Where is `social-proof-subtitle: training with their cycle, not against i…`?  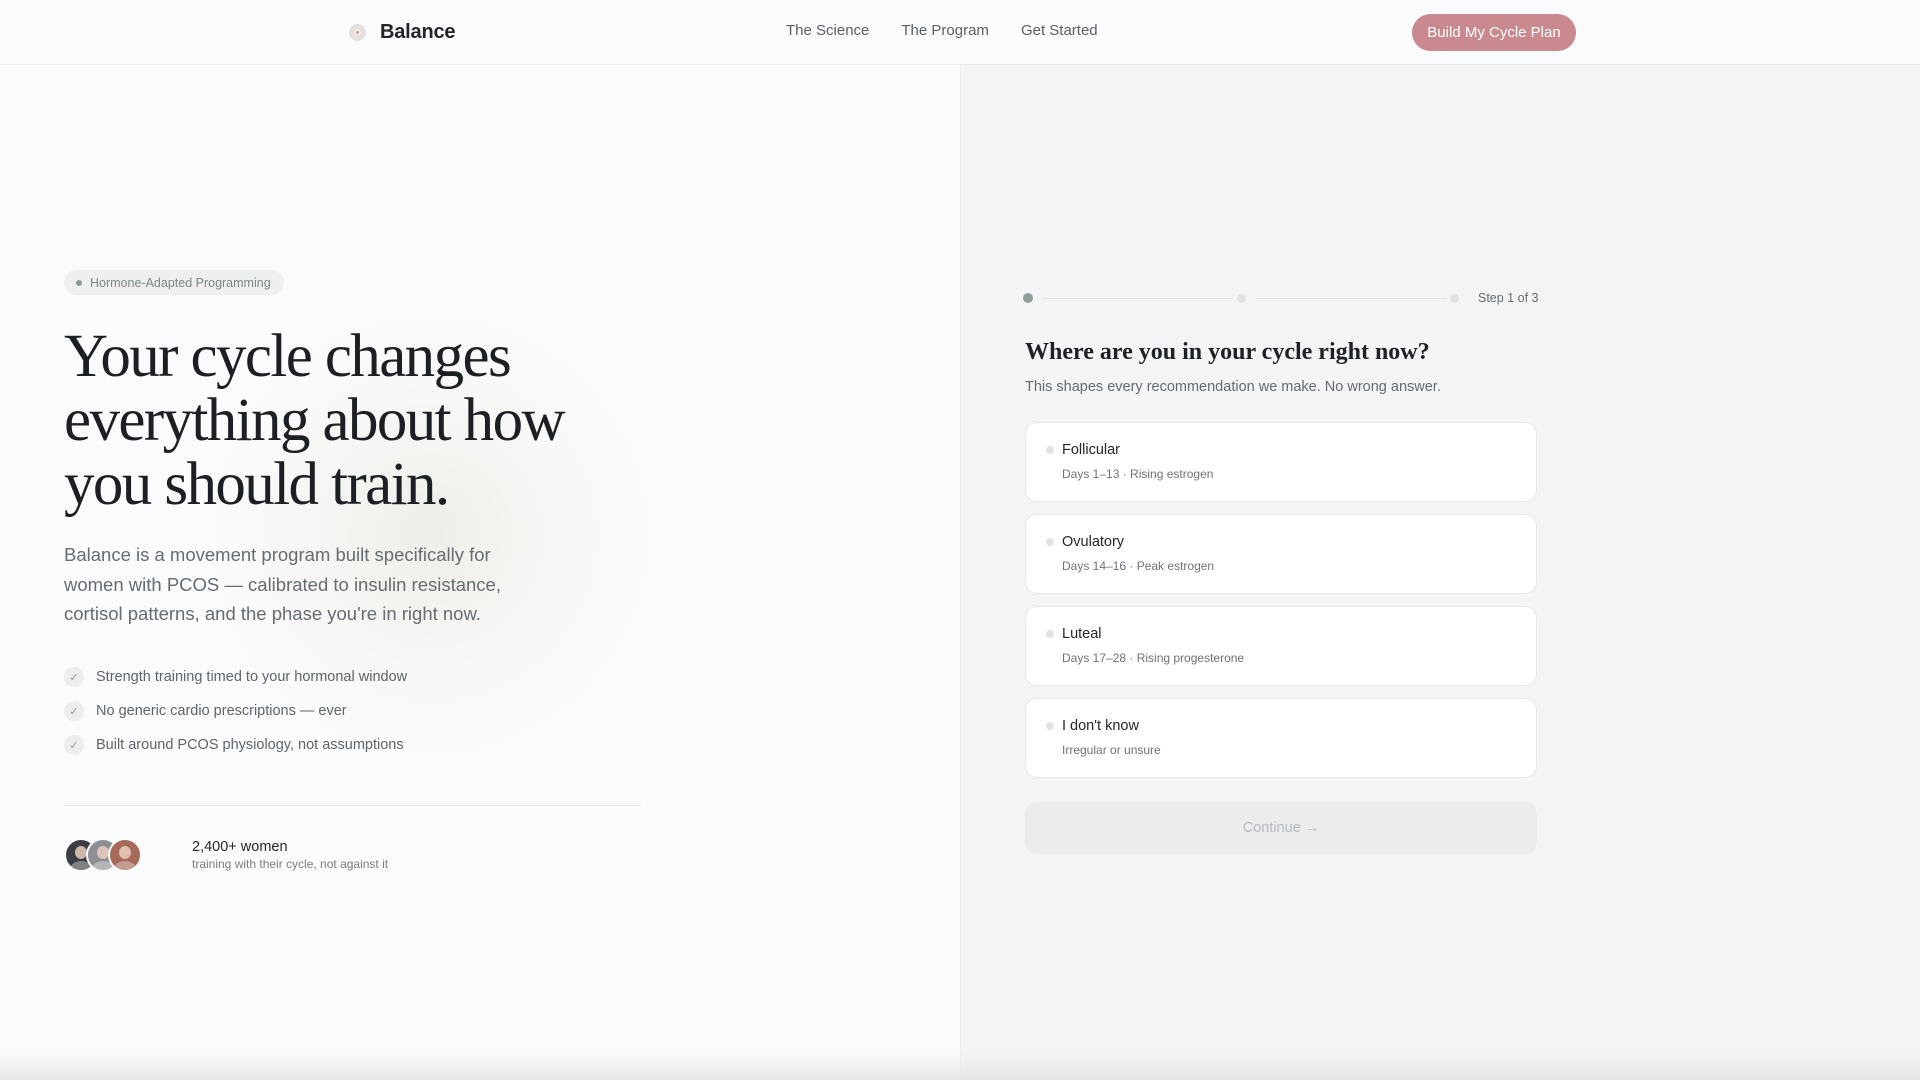
social-proof-subtitle: training with their cycle, not against i… is located at coordinates (290, 864).